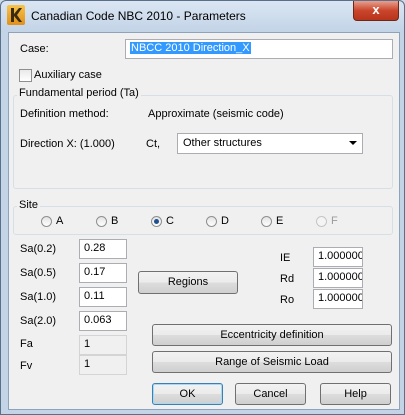 The width and height of the screenshot is (405, 415). I want to click on ro-input: 1.000000, so click(338, 299).